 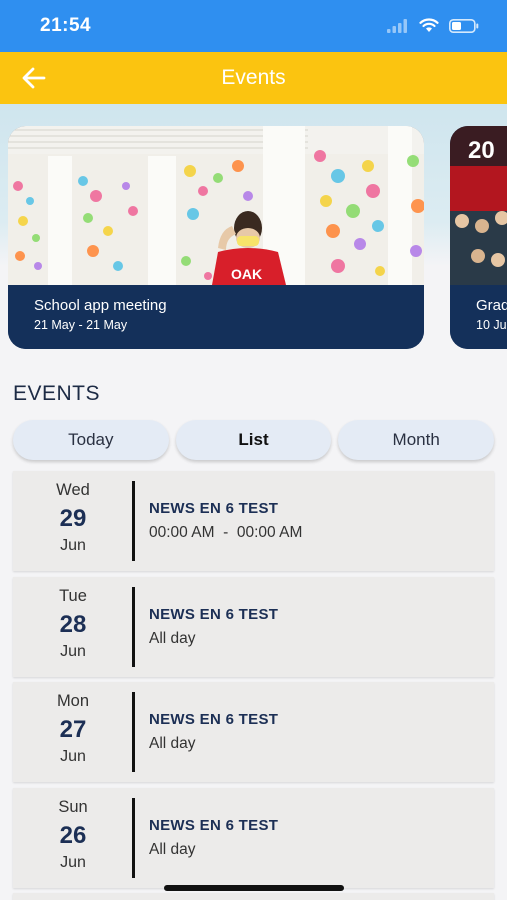 What do you see at coordinates (246, 274) in the screenshot?
I see `photo-shirt-text: OAK` at bounding box center [246, 274].